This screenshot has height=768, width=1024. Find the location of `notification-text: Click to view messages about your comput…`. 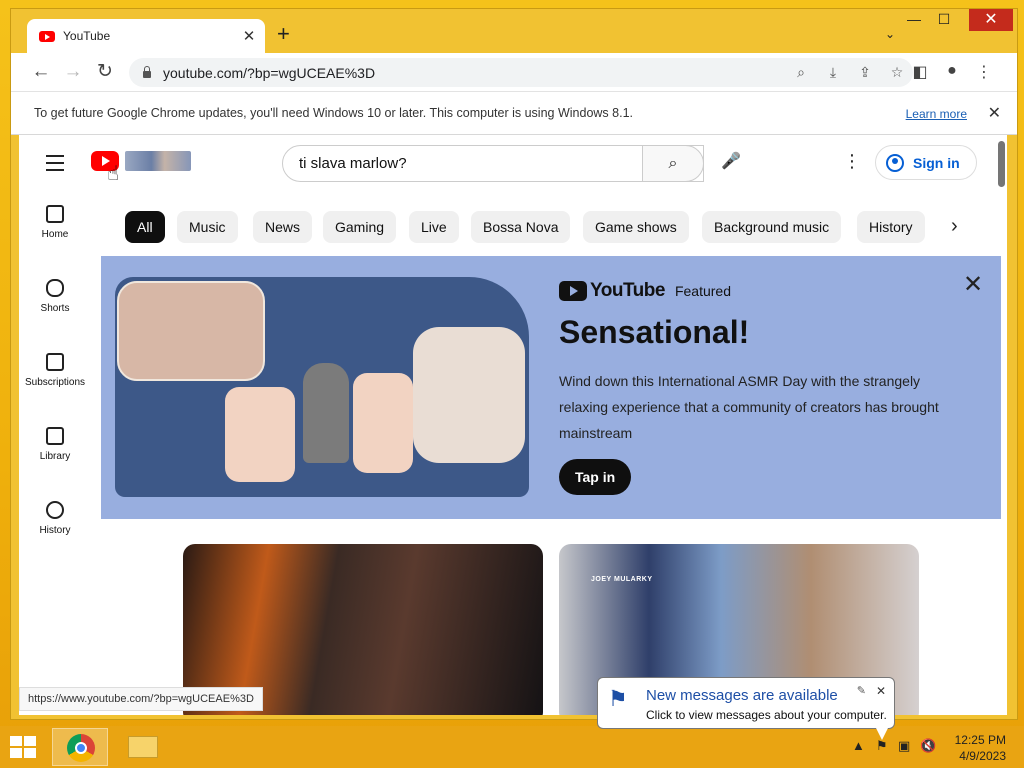

notification-text: Click to view messages about your comput… is located at coordinates (766, 715).